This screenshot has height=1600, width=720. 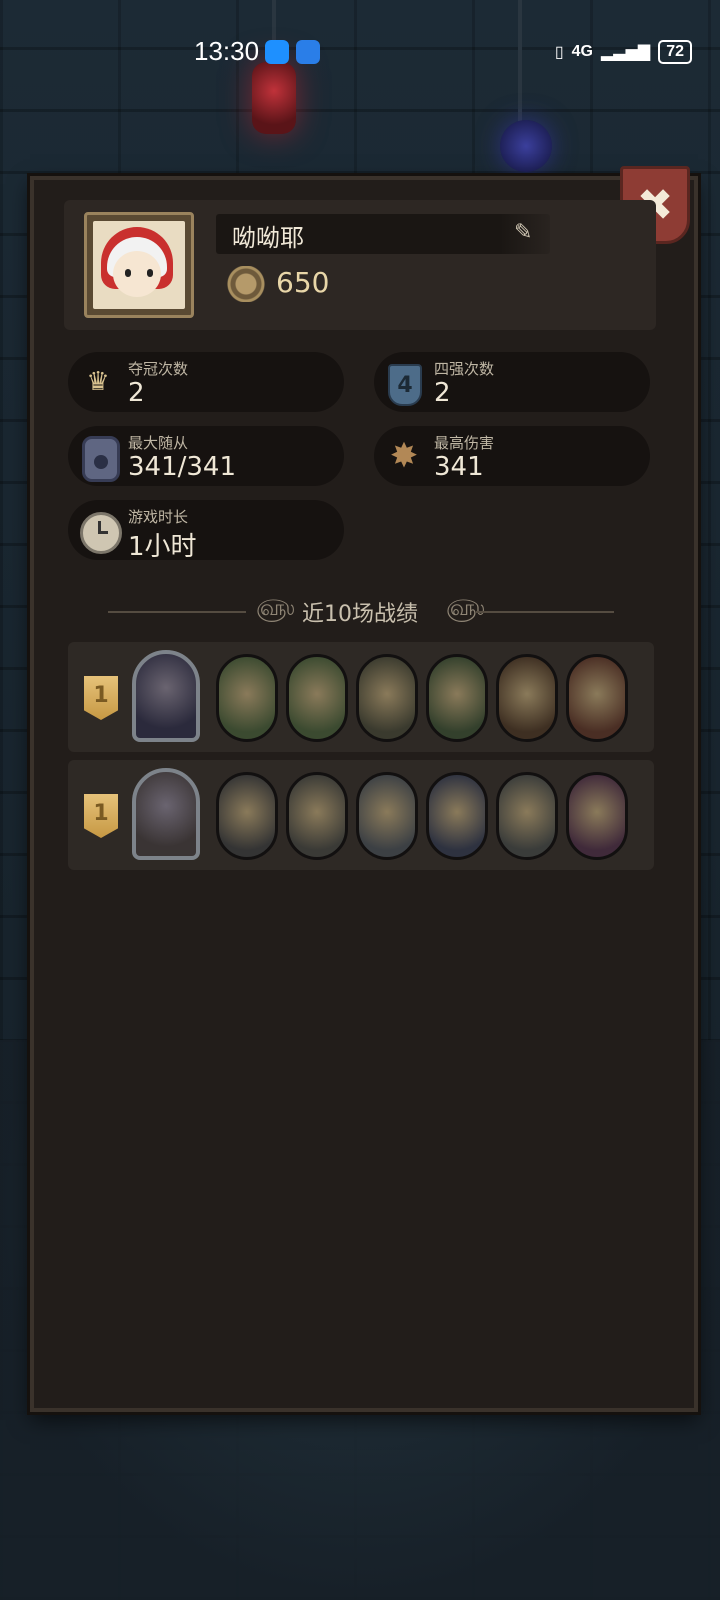 I want to click on stat-label: 夺冠次数, so click(x=158, y=369).